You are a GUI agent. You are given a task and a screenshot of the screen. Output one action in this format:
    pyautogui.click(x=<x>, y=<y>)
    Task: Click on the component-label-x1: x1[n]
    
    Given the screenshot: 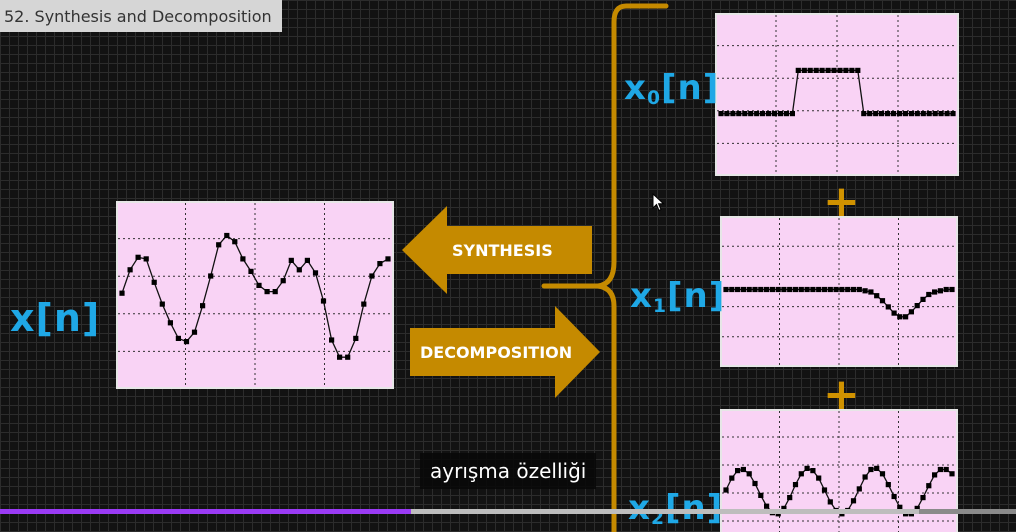 What is the action you would take?
    pyautogui.click(x=678, y=296)
    